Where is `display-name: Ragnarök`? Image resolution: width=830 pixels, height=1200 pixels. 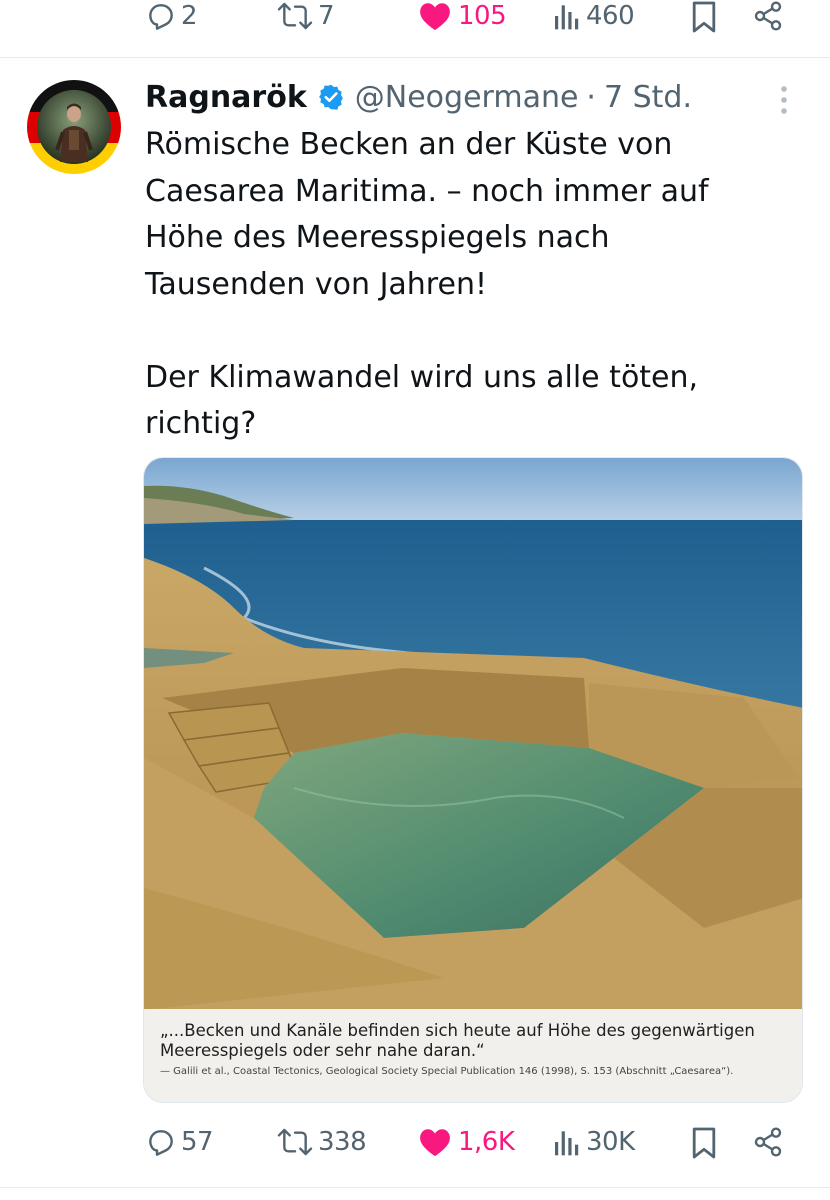
display-name: Ragnarök is located at coordinates (226, 97).